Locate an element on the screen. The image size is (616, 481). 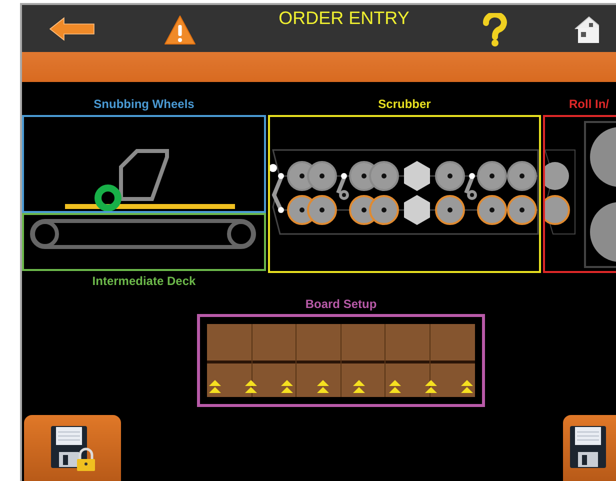
warning-button is located at coordinates (180, 30).